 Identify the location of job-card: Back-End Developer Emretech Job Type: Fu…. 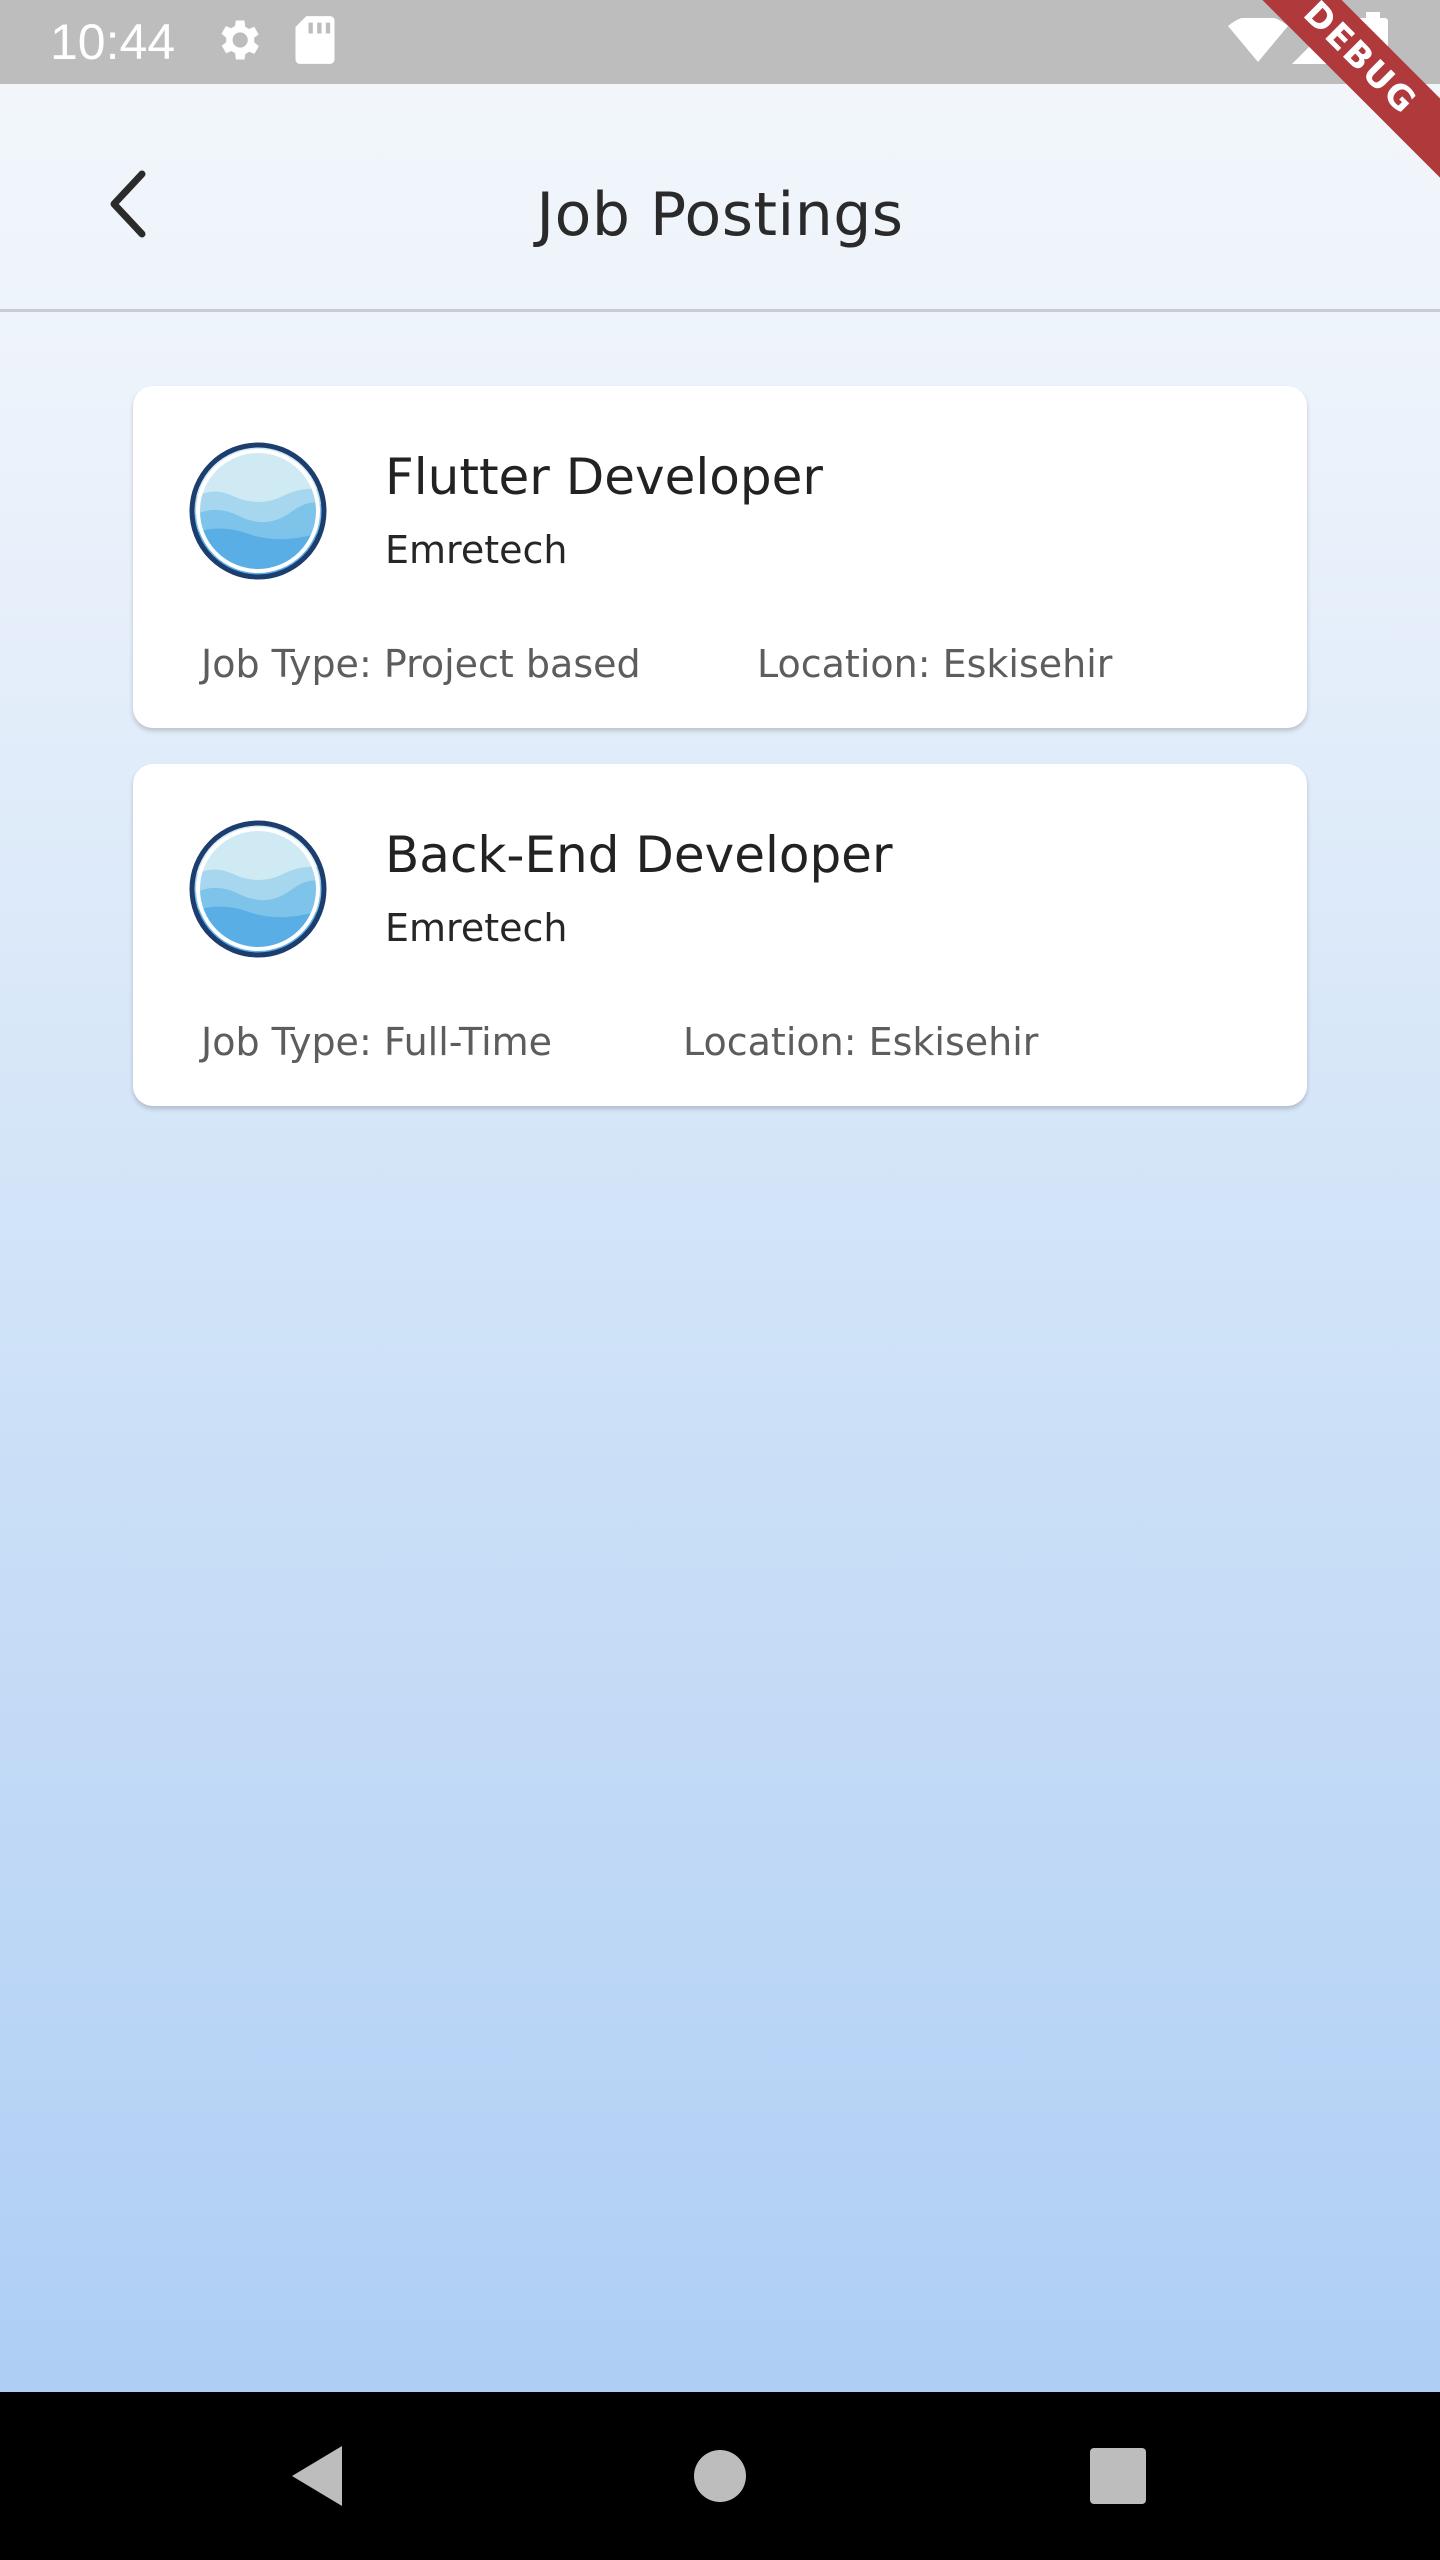
(720, 935).